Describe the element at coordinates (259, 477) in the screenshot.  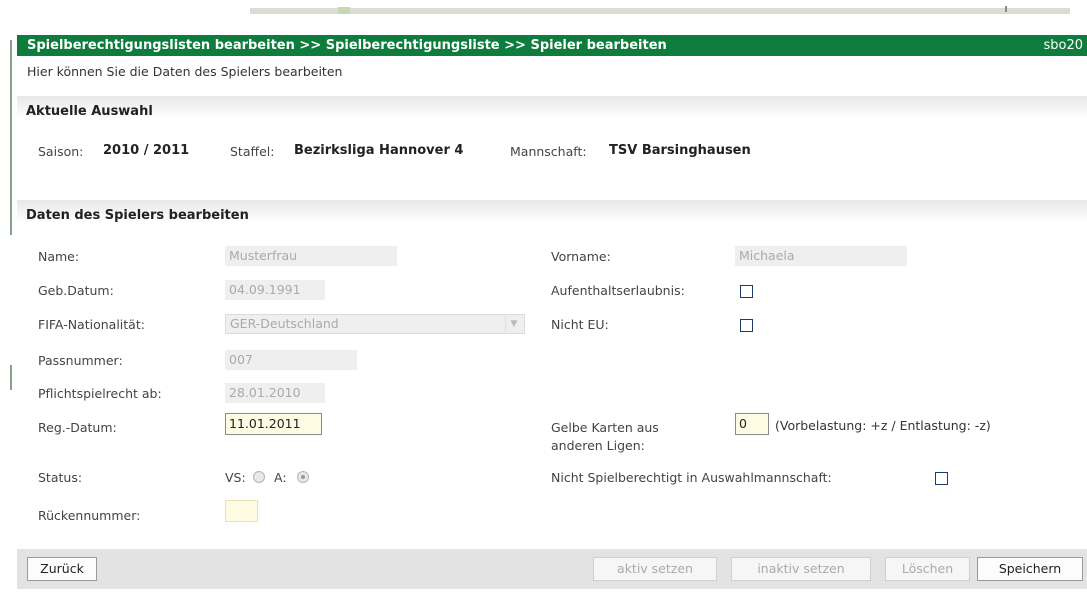
I see `status-vs-radio` at that location.